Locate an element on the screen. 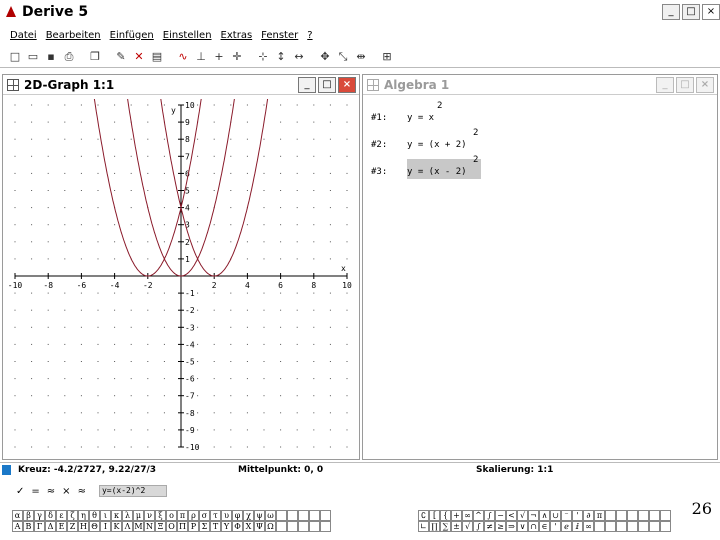 This screenshot has width=720, height=540. palette-symbol: λ is located at coordinates (127, 515).